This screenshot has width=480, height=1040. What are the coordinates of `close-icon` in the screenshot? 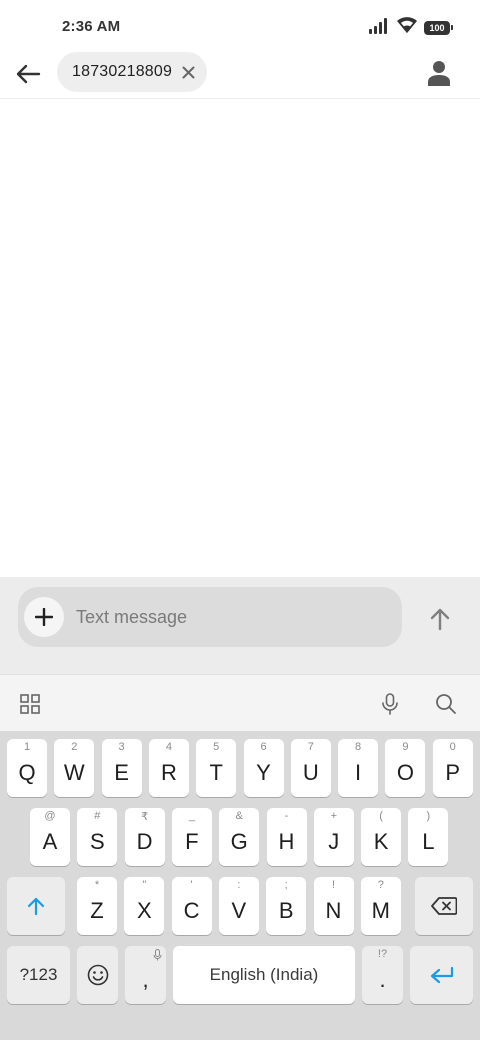 It's located at (188, 72).